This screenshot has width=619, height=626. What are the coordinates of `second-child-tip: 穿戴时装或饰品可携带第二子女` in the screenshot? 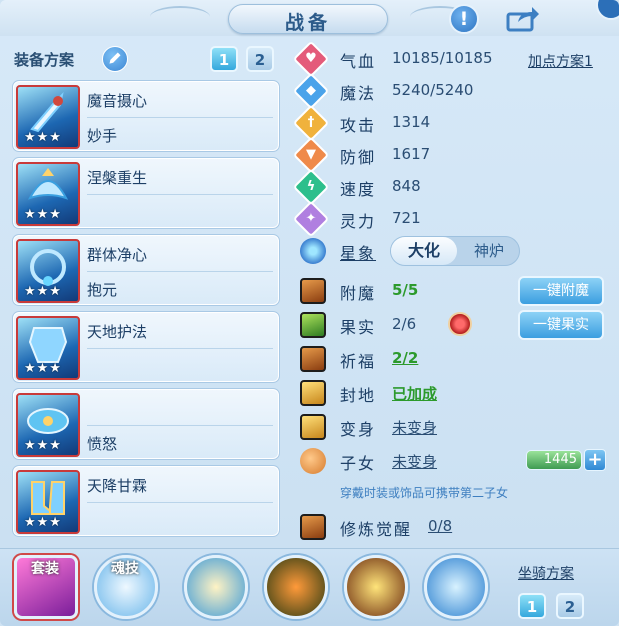 It's located at (424, 493).